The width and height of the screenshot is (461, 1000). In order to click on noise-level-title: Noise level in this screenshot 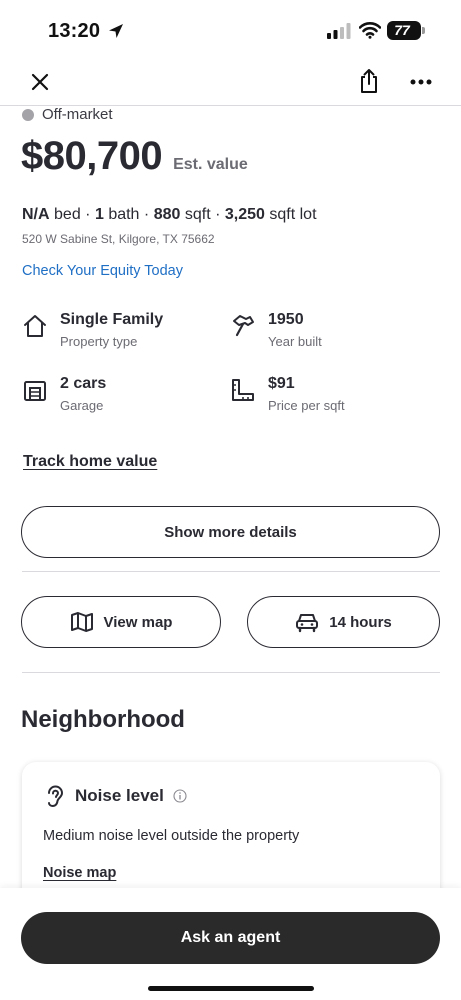, I will do `click(119, 795)`.